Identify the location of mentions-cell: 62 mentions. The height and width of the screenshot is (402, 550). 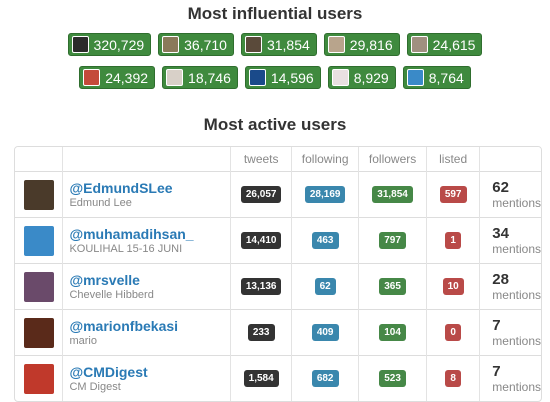
(510, 194).